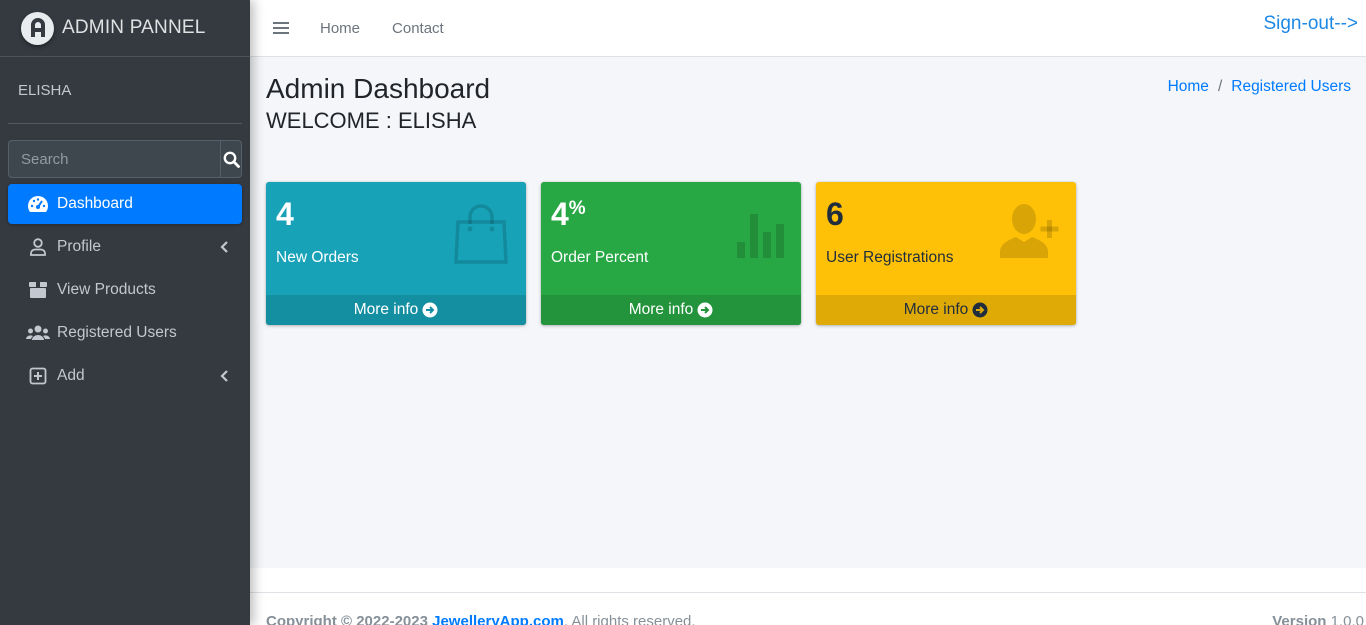  I want to click on sidebar-item-dashboard: Dashboard, so click(125, 204).